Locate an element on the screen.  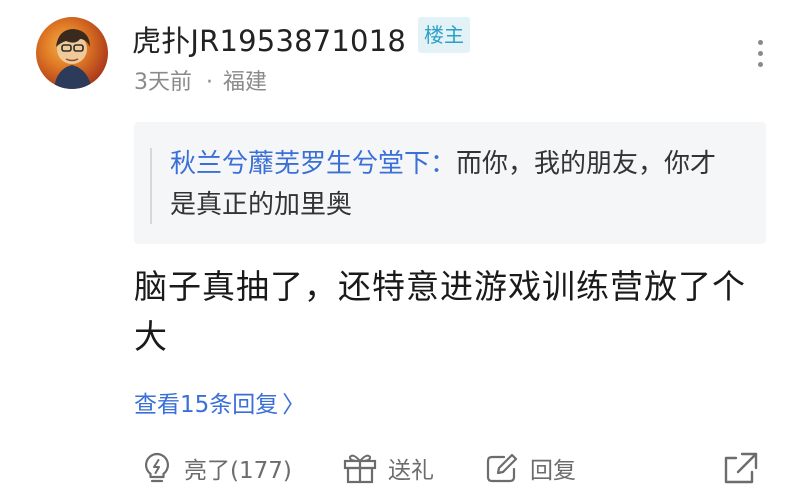
reply-button: 回复 is located at coordinates (530, 468).